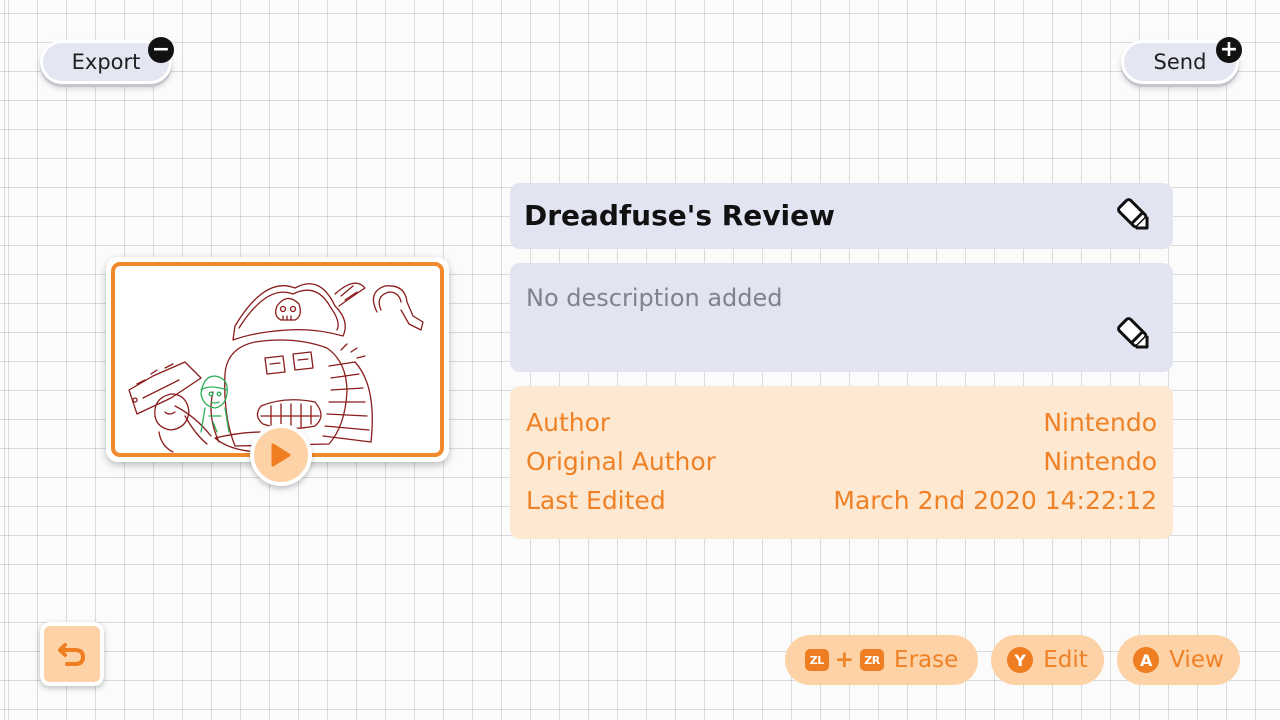  What do you see at coordinates (621, 461) in the screenshot?
I see `meta-label: Original Author` at bounding box center [621, 461].